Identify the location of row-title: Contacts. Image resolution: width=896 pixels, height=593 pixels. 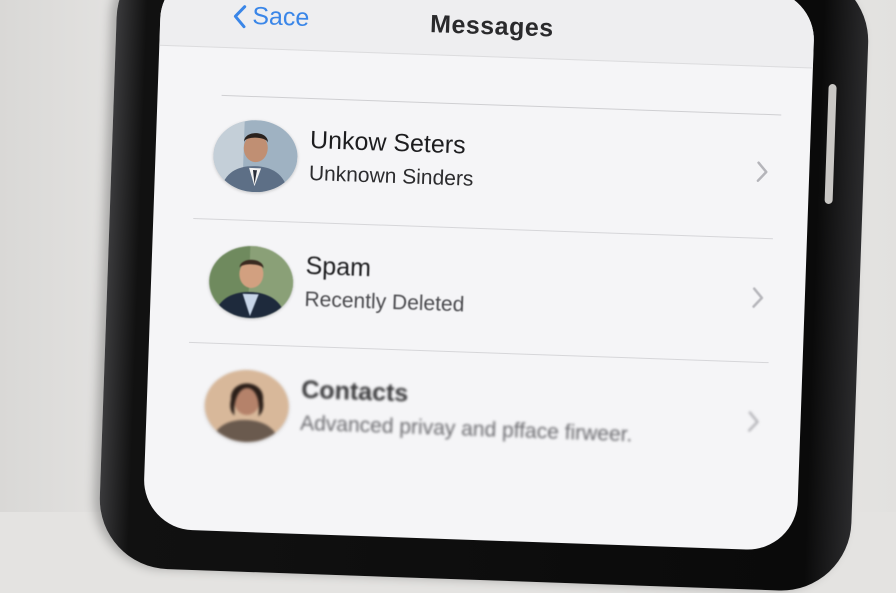
(354, 391).